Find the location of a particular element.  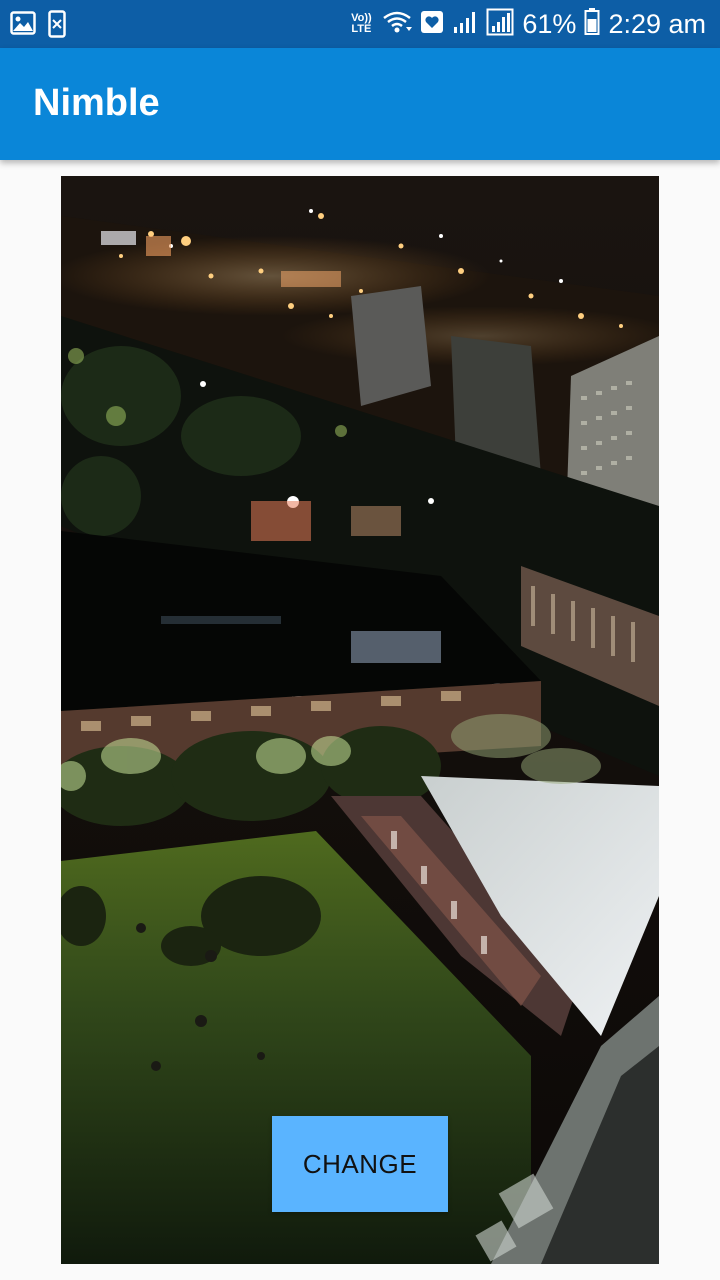

status-bar: Vo)) LTE 61% 2:29 am is located at coordinates (360, 24).